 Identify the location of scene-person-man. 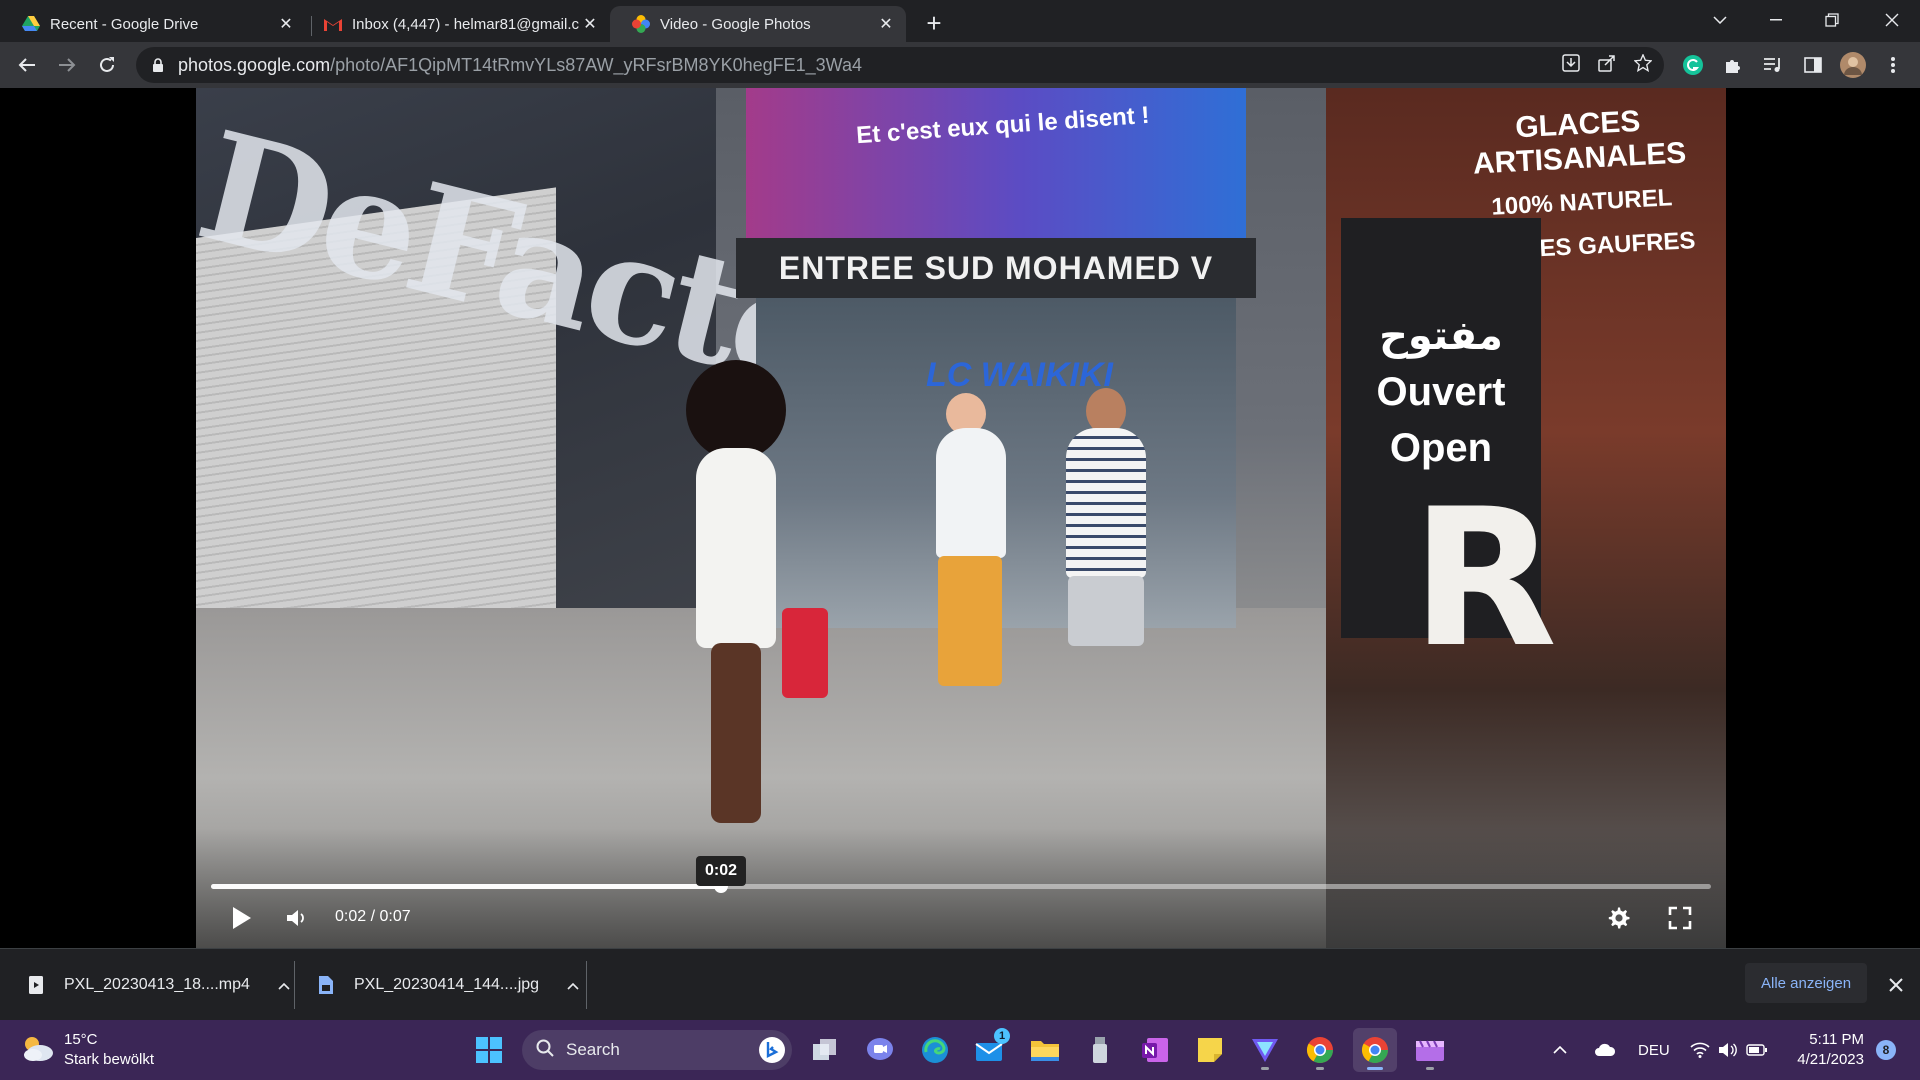
(1106, 503).